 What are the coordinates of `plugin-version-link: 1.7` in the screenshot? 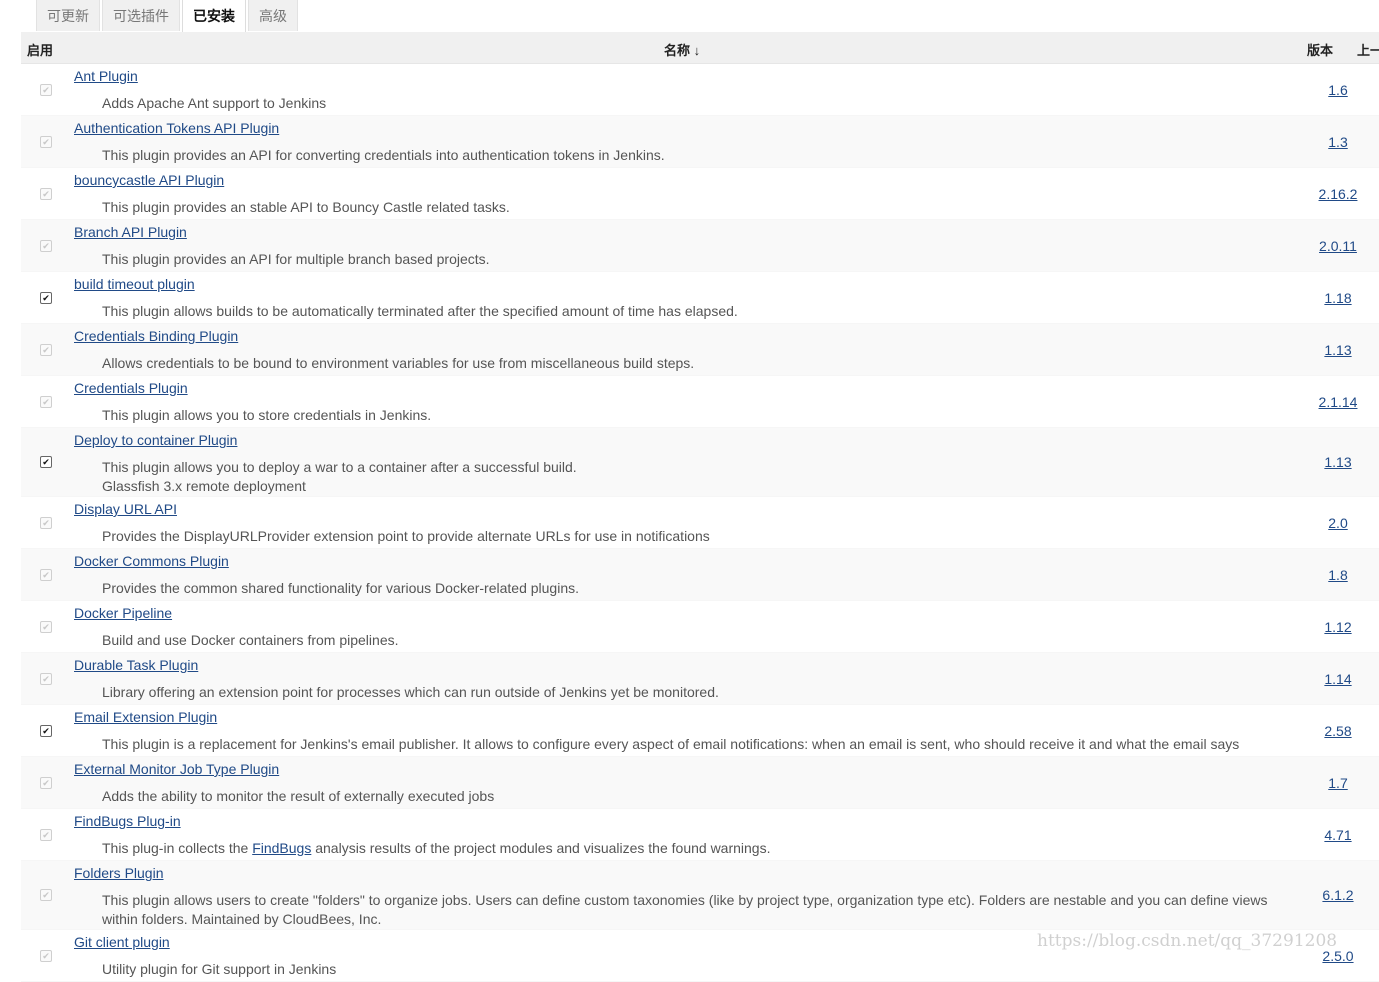 It's located at (1337, 783).